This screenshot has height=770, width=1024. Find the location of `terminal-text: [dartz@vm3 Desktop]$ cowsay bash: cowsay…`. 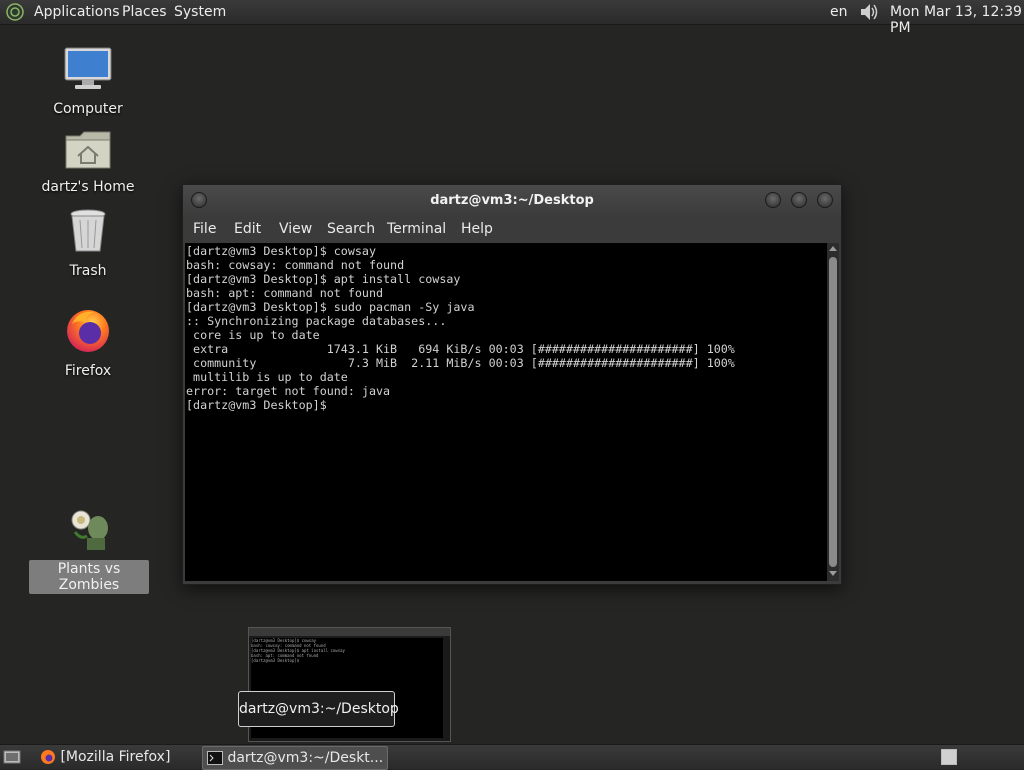

terminal-text: [dartz@vm3 Desktop]$ cowsay bash: cowsay… is located at coordinates (460, 328).